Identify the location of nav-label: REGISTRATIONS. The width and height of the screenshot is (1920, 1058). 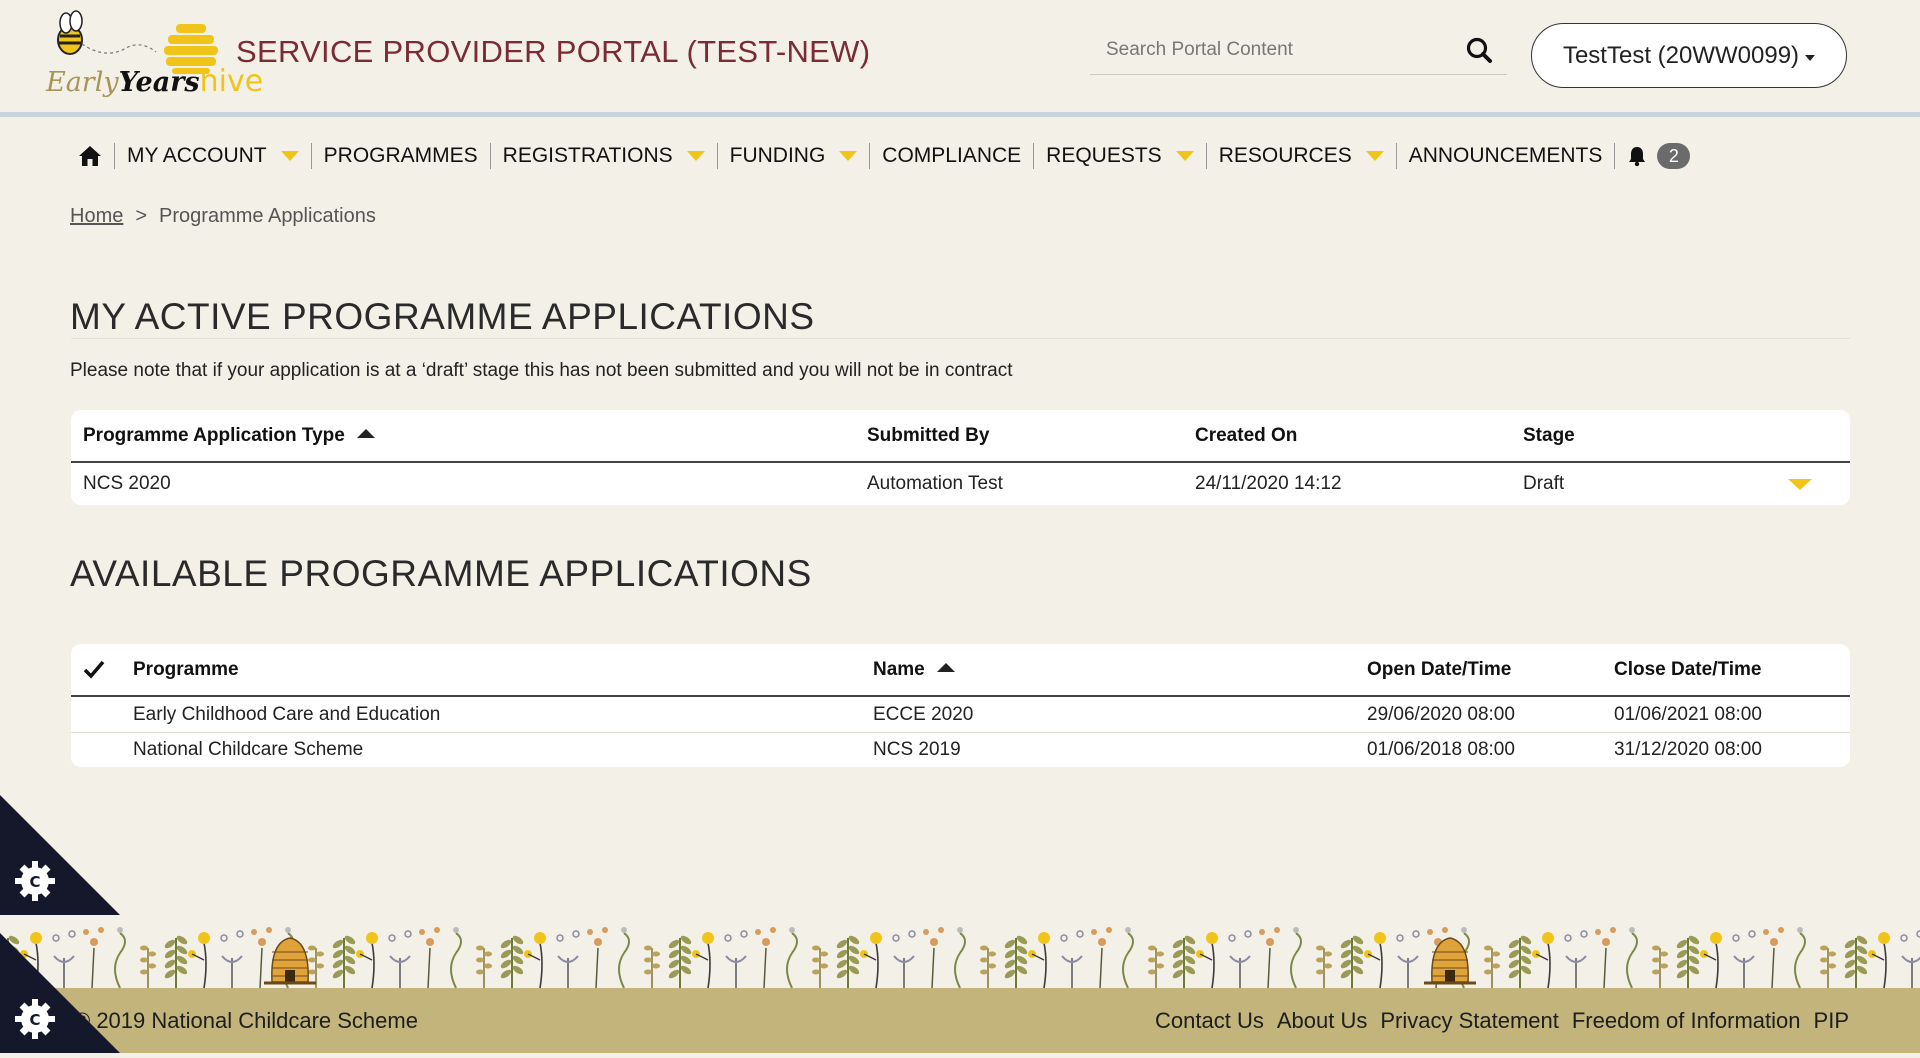
(587, 155).